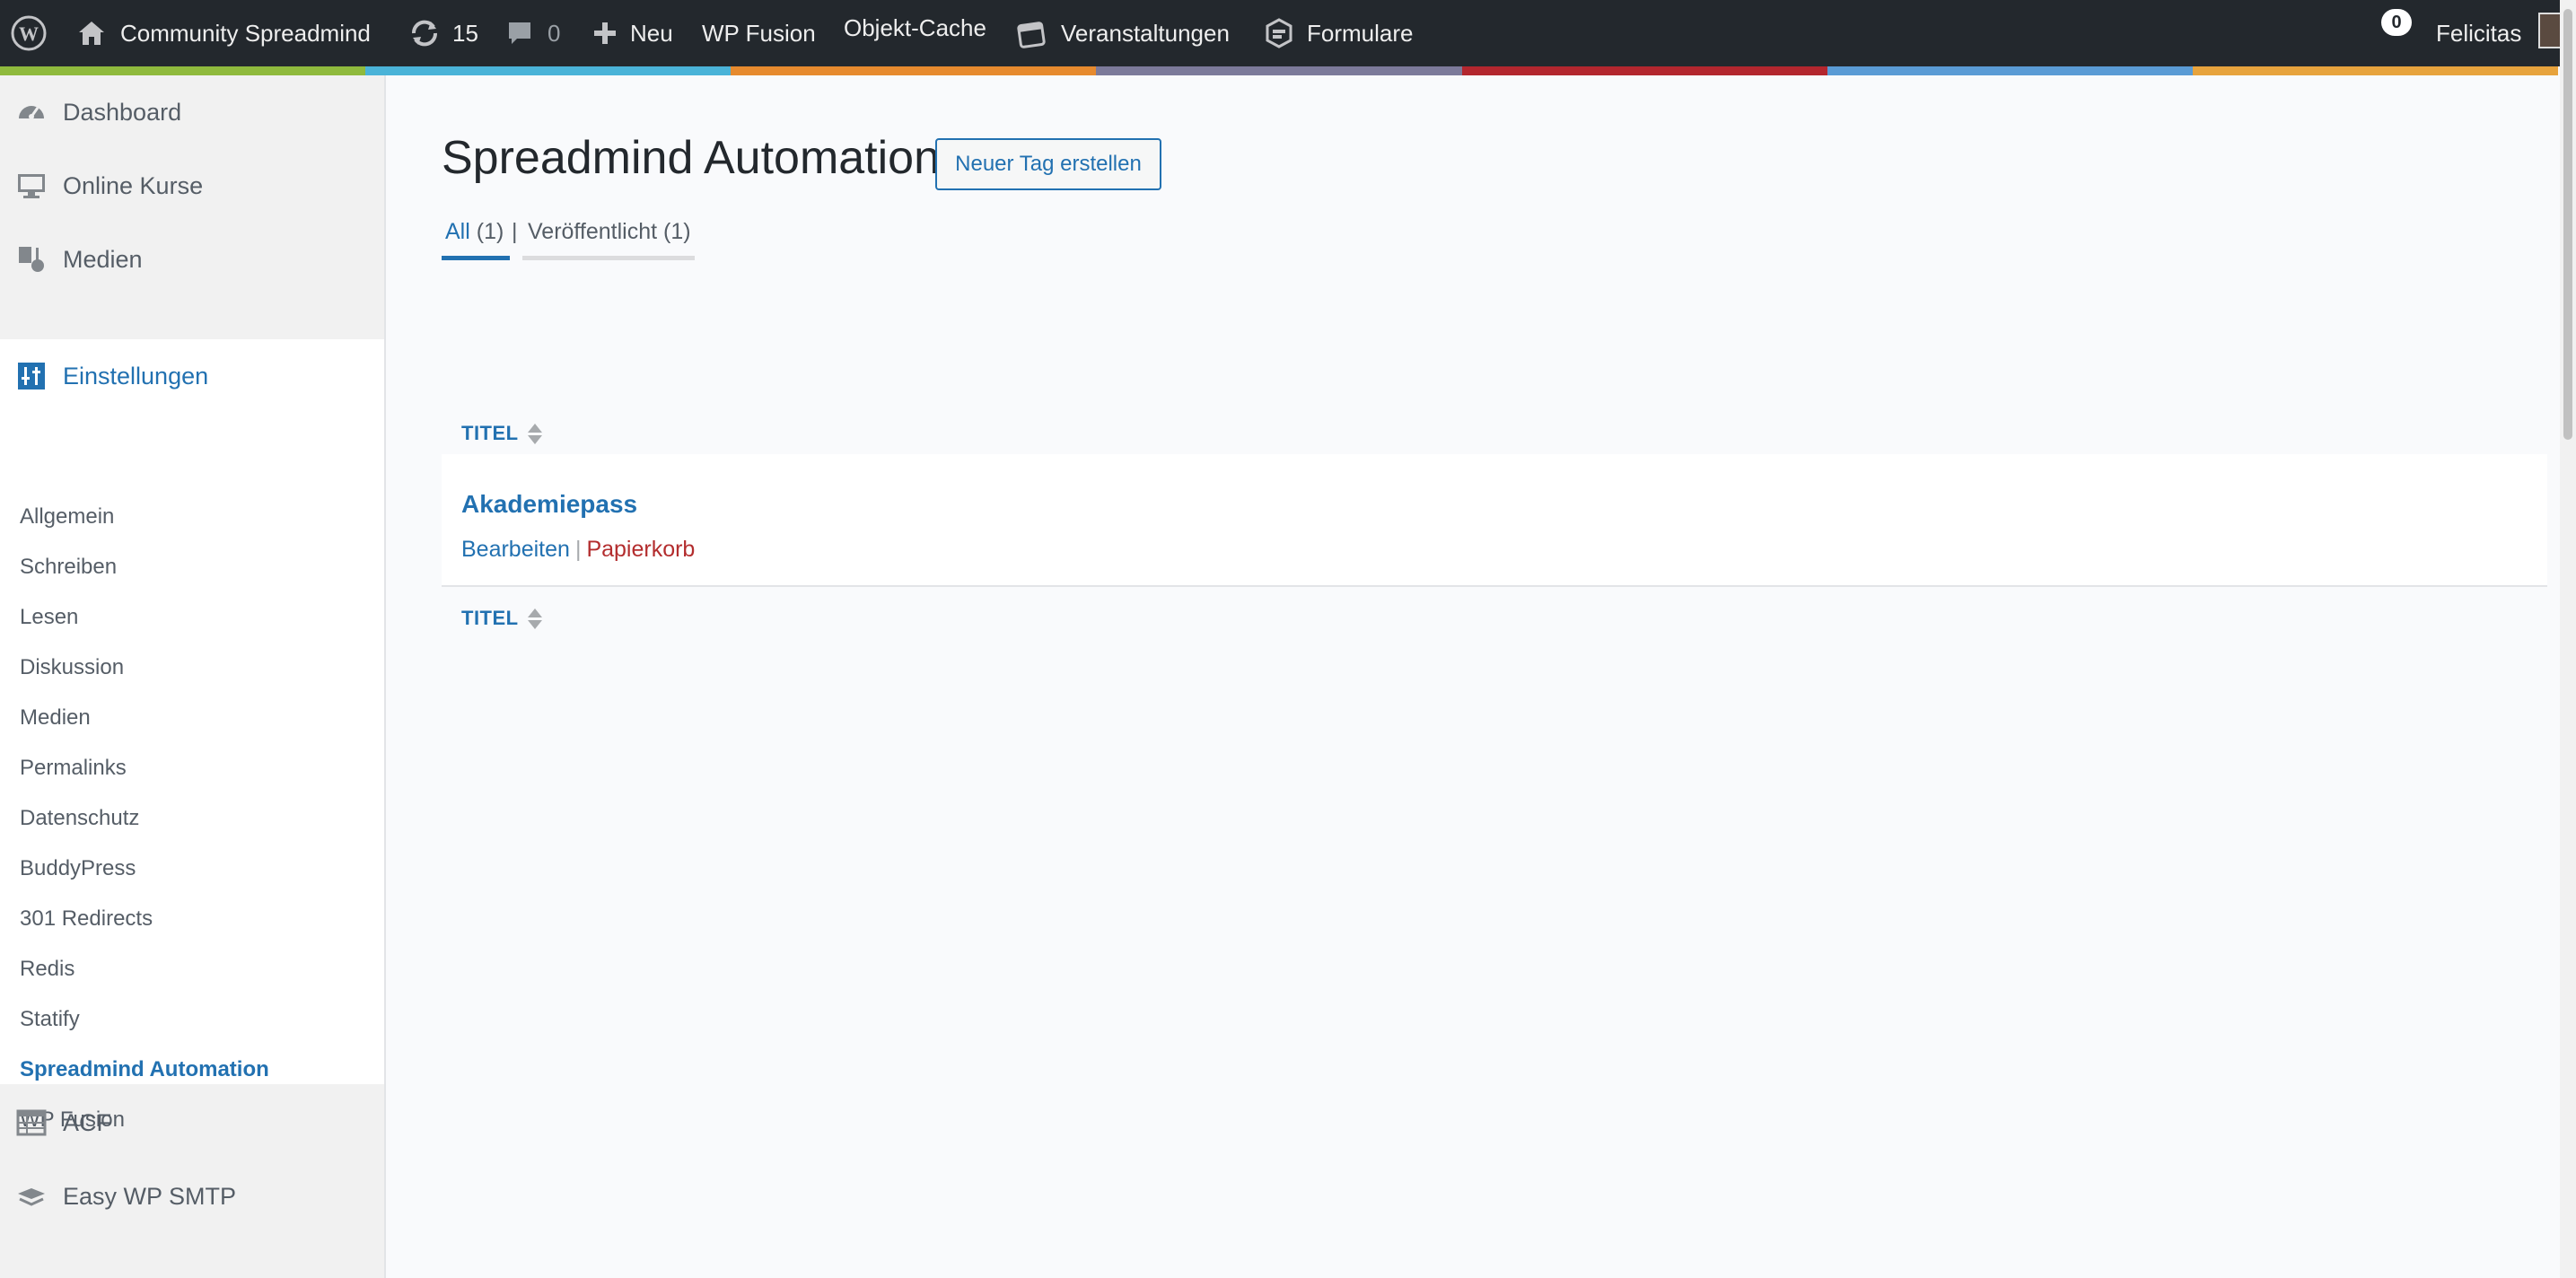 The image size is (2576, 1278). I want to click on column-footer-label: TITEL, so click(490, 618).